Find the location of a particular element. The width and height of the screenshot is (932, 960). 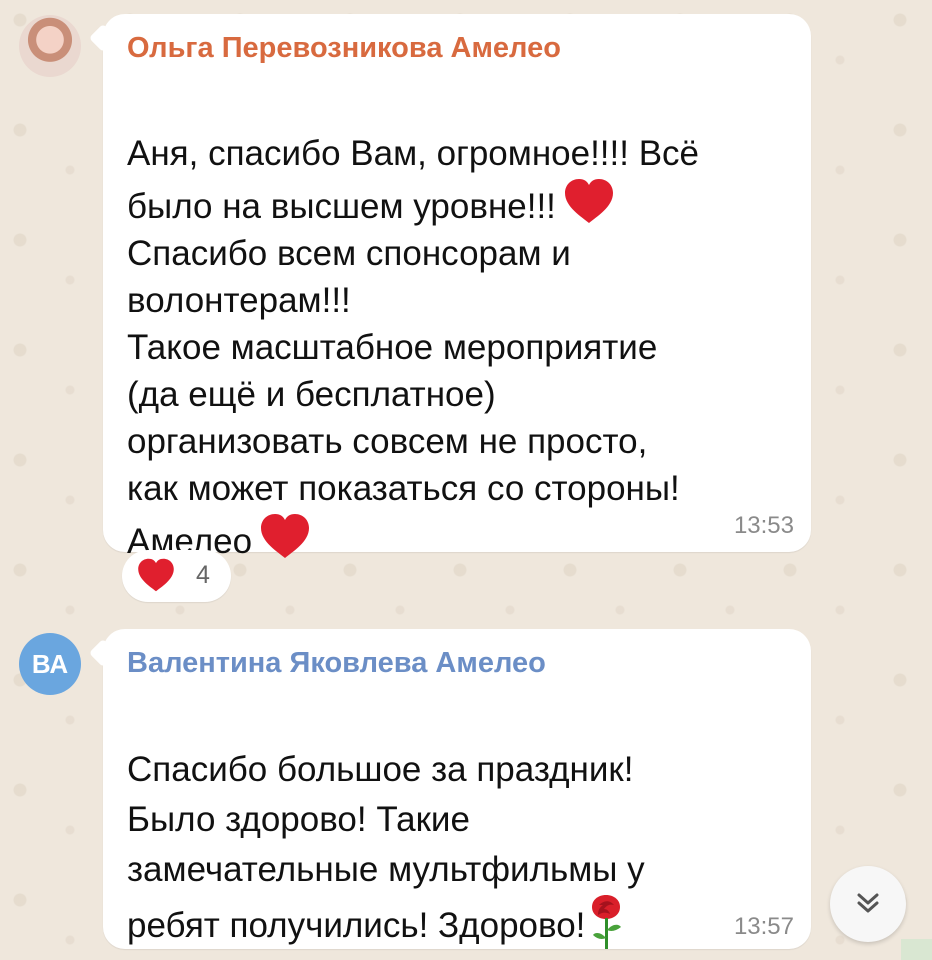

scroll-down-button is located at coordinates (868, 904).